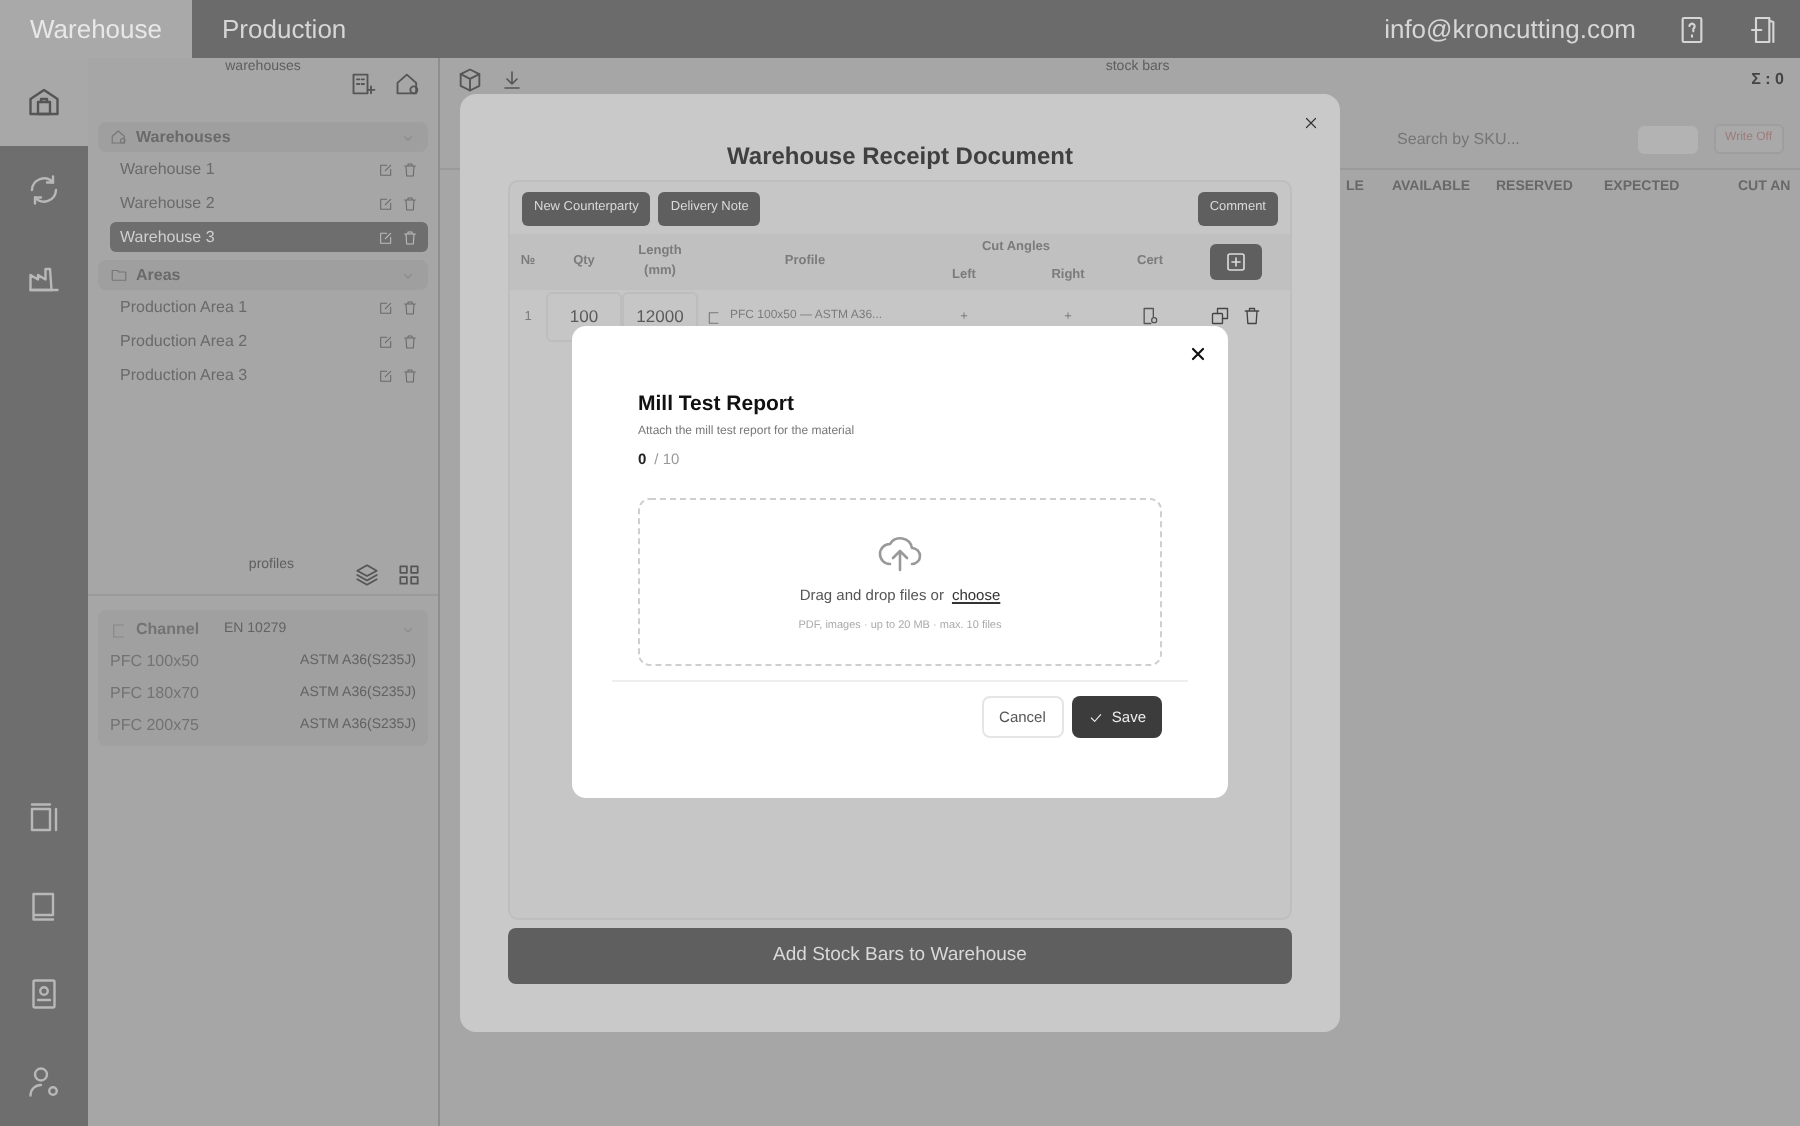 This screenshot has height=1126, width=1800. What do you see at coordinates (1767, 80) in the screenshot?
I see `total-count: Σ : 0` at bounding box center [1767, 80].